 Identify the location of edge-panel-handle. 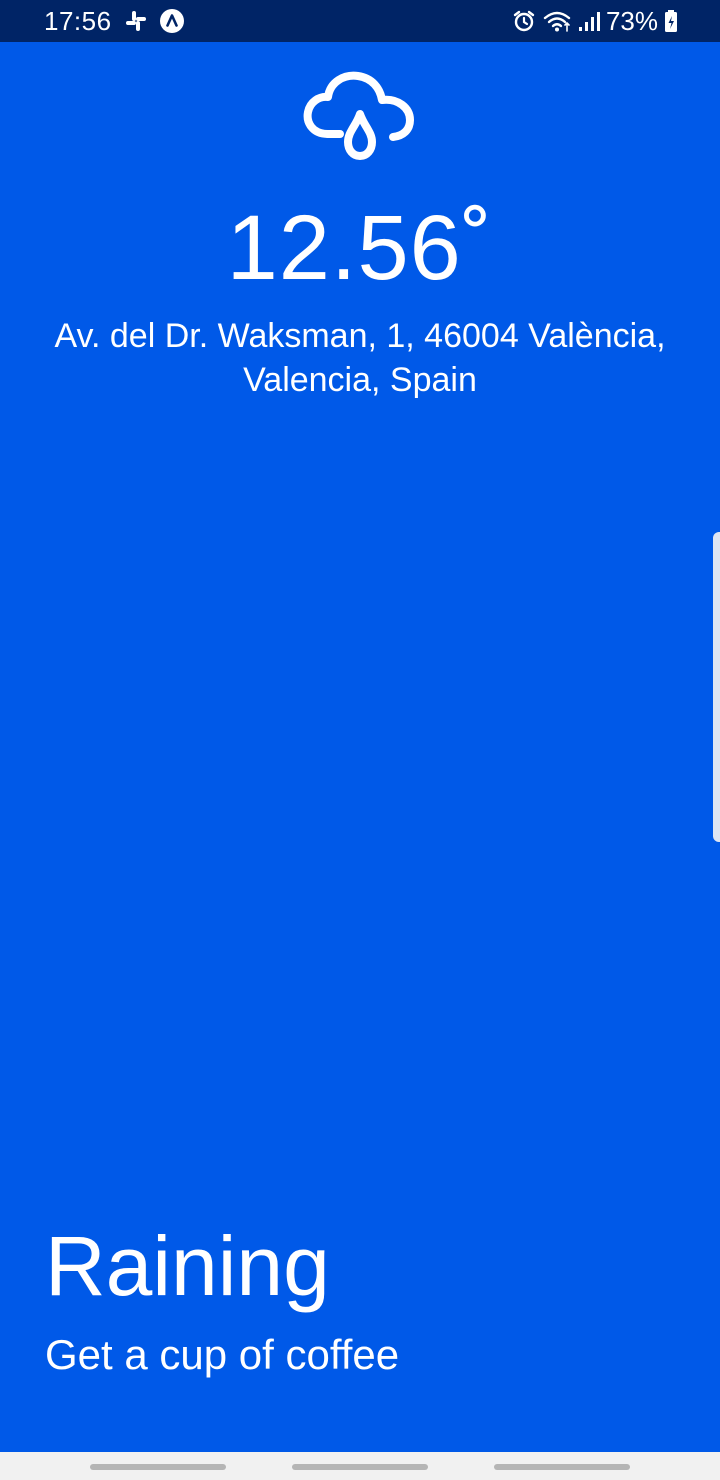
(716, 687).